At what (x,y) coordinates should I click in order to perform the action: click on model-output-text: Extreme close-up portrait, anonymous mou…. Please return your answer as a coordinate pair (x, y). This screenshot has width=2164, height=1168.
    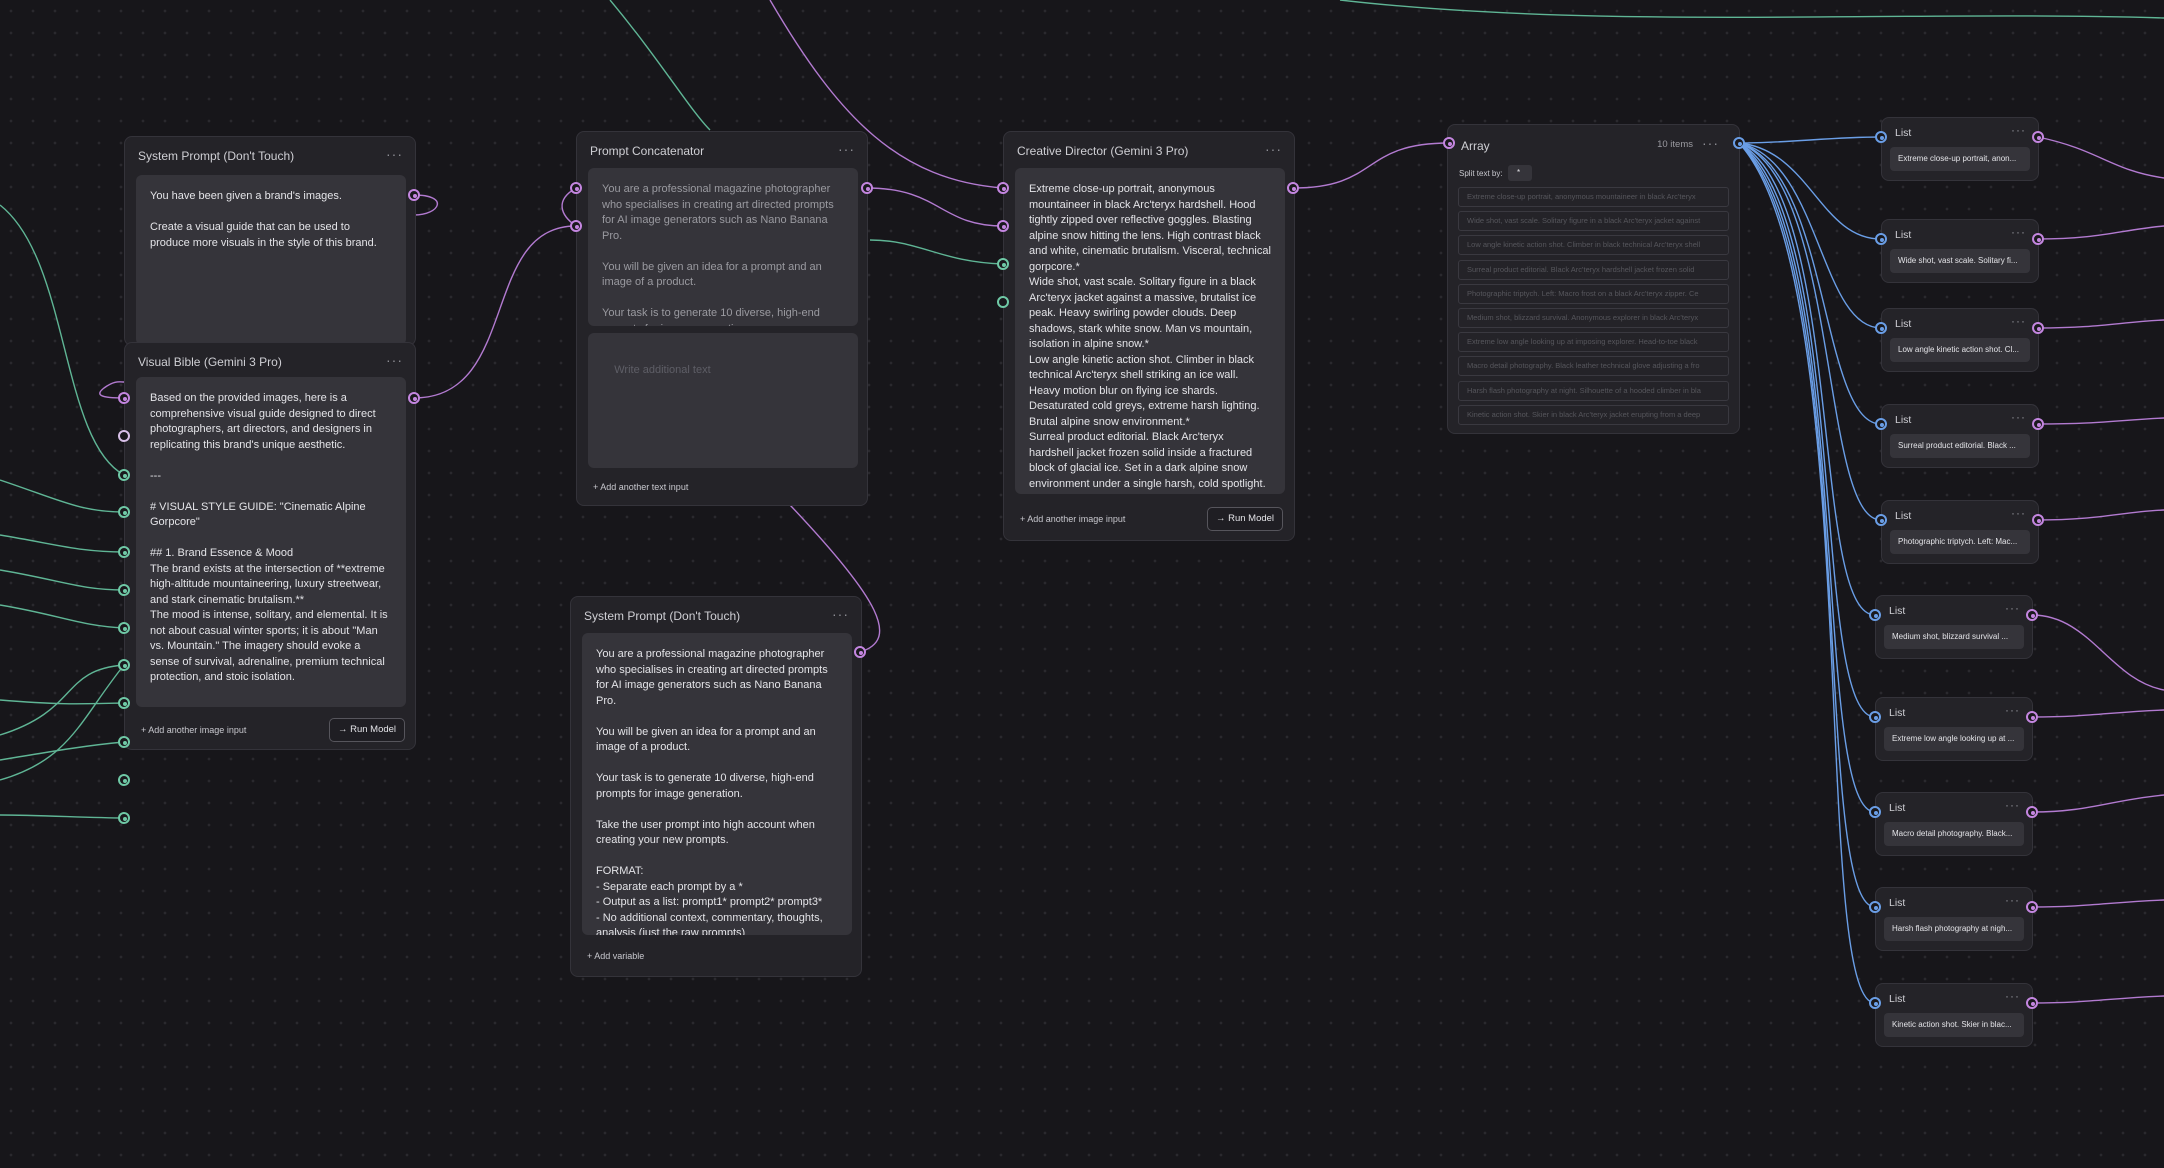
    Looking at the image, I should click on (1150, 331).